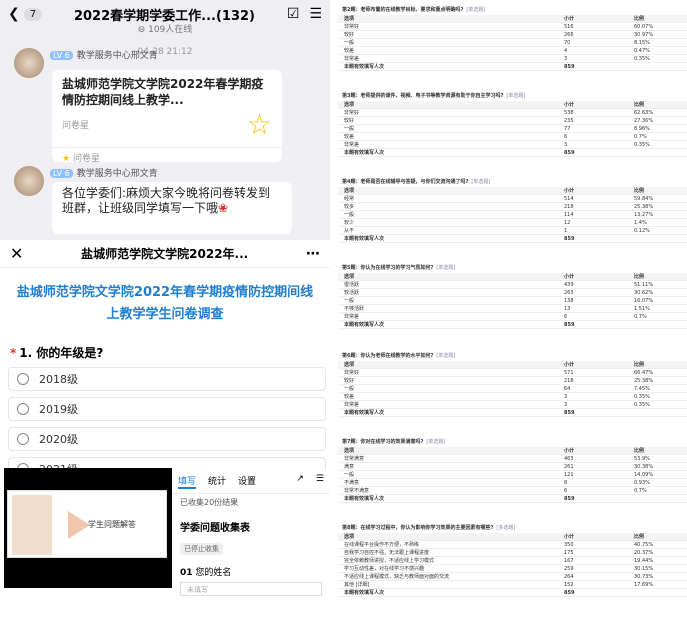  Describe the element at coordinates (569, 34) in the screenshot. I see `table-cell: 266` at that location.